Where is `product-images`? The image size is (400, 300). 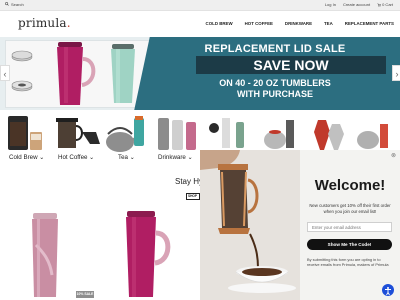
product-images is located at coordinates (101, 254).